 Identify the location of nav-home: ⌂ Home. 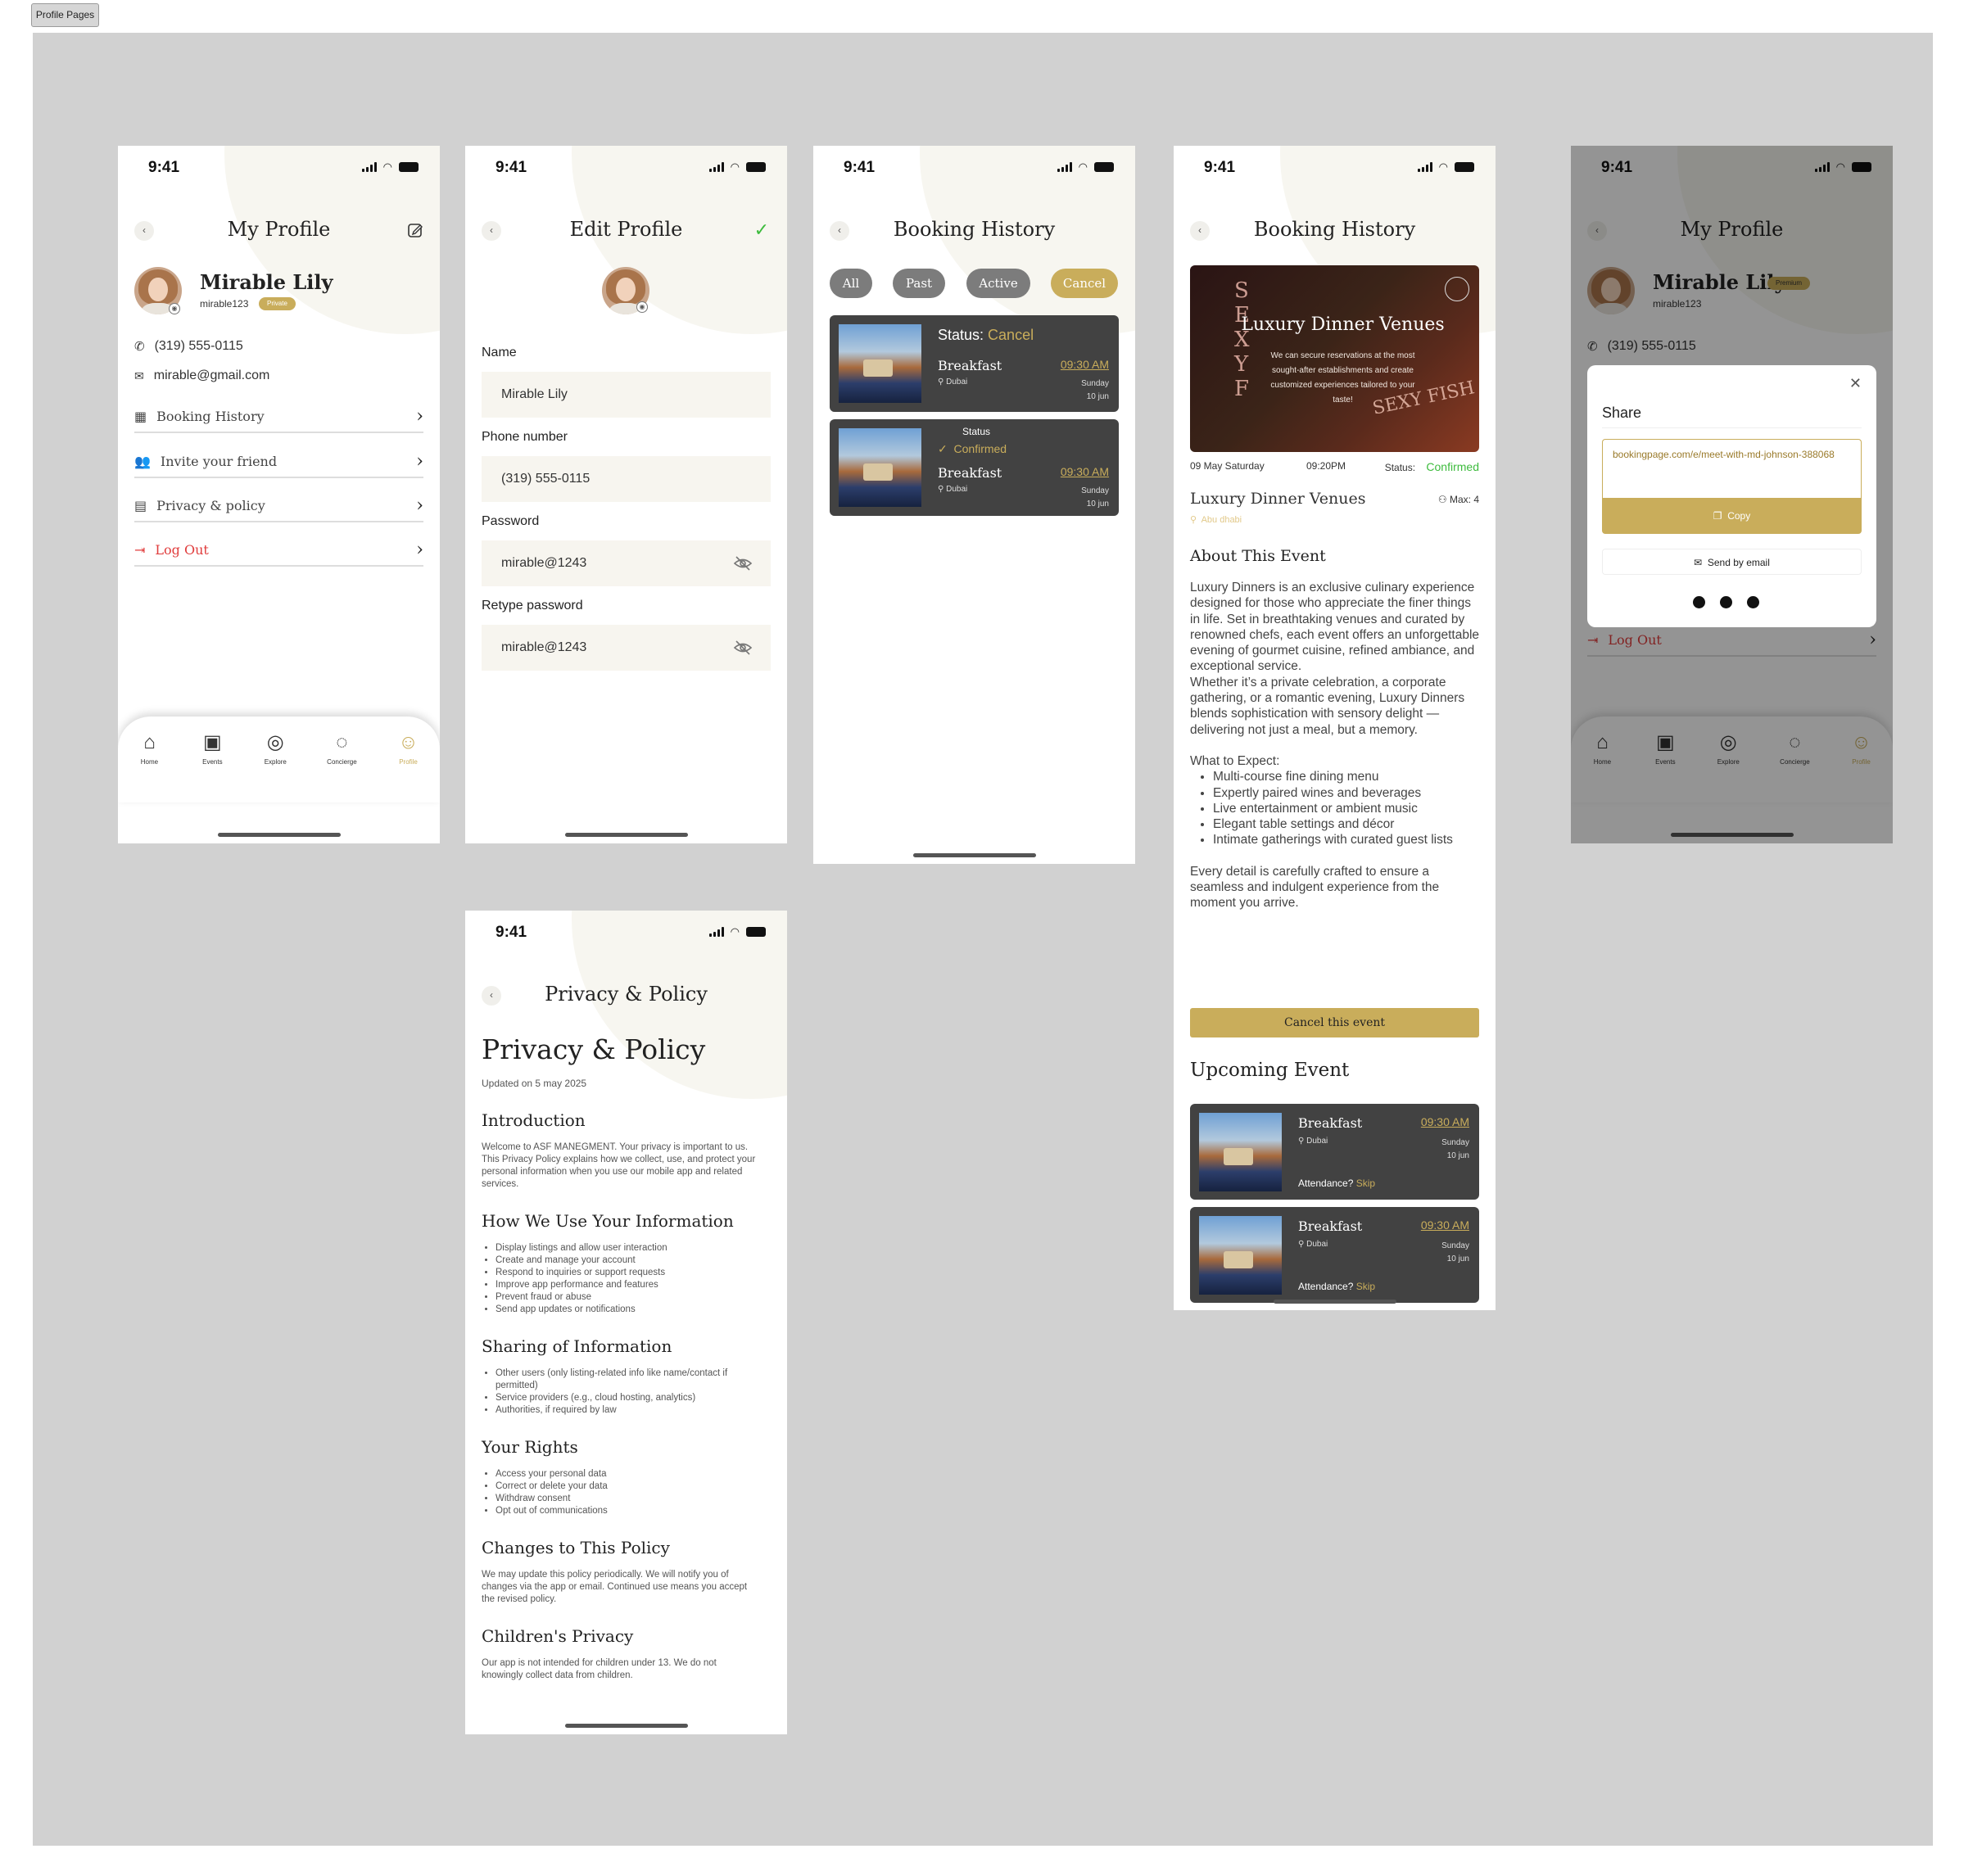
(149, 766).